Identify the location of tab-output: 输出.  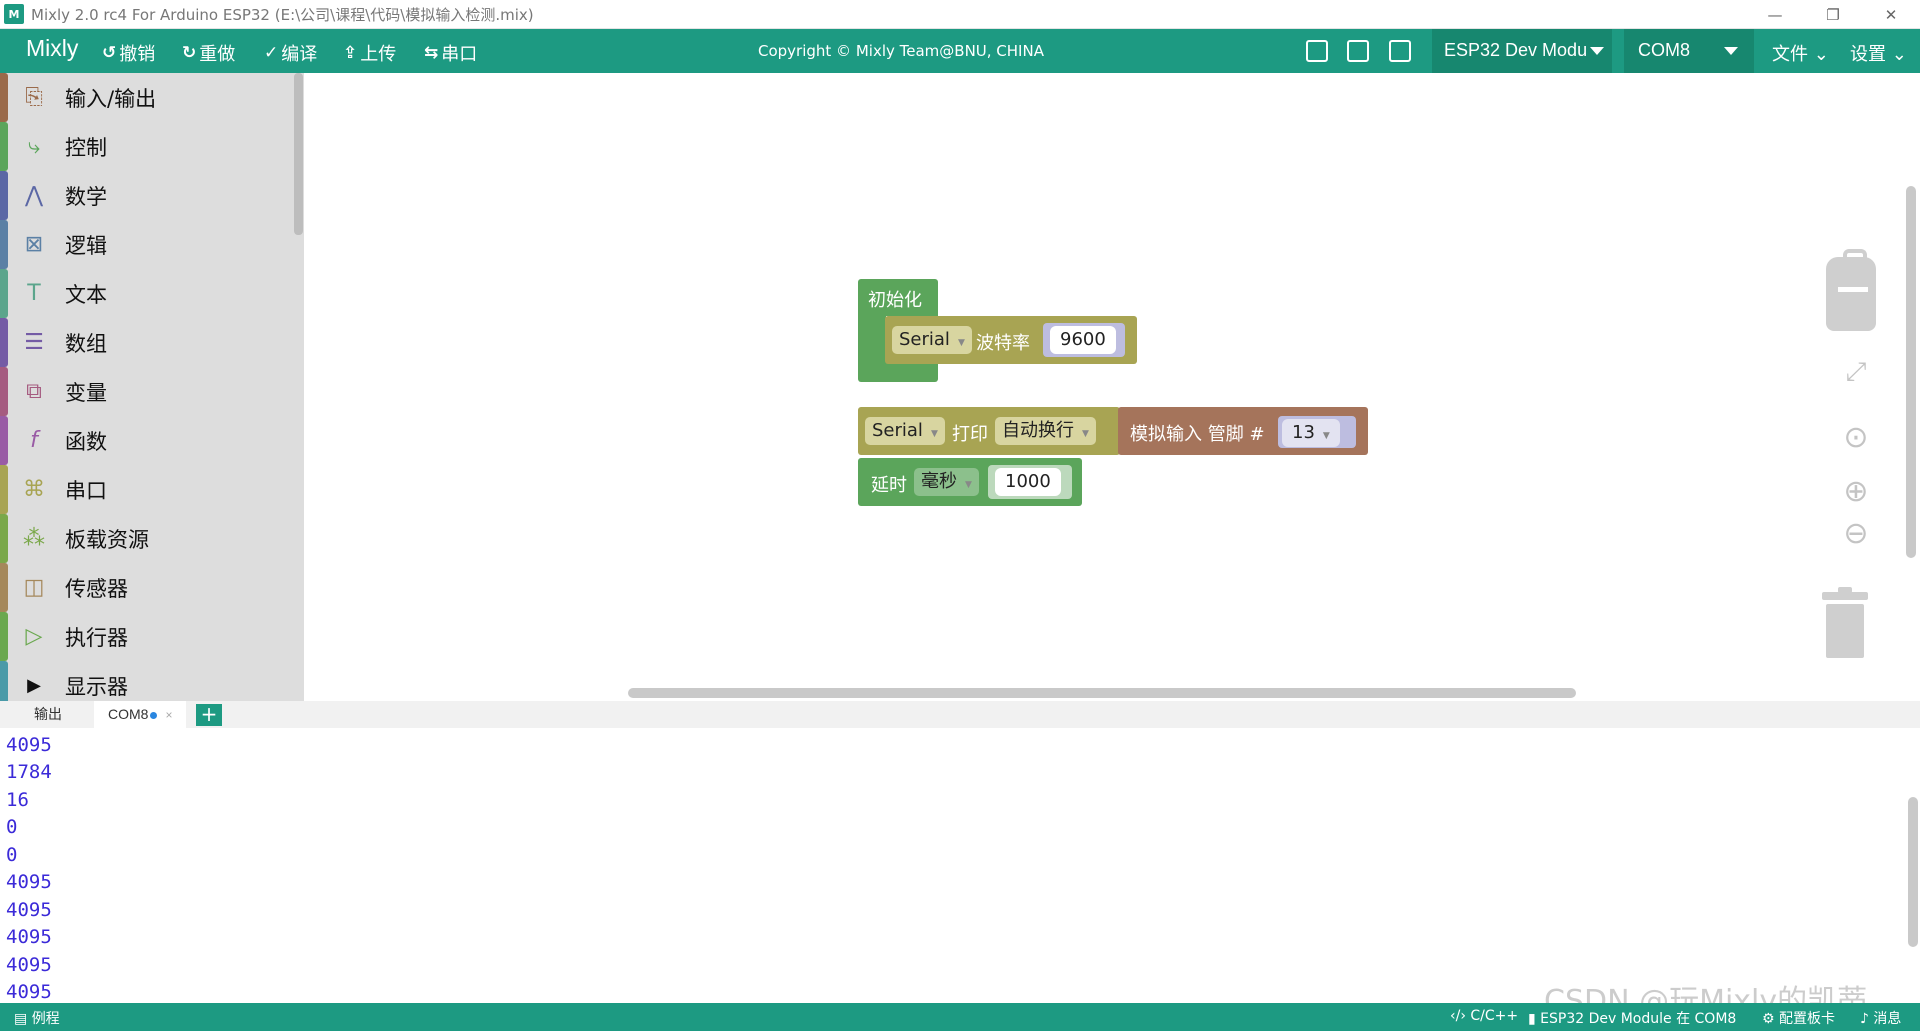
(48, 714).